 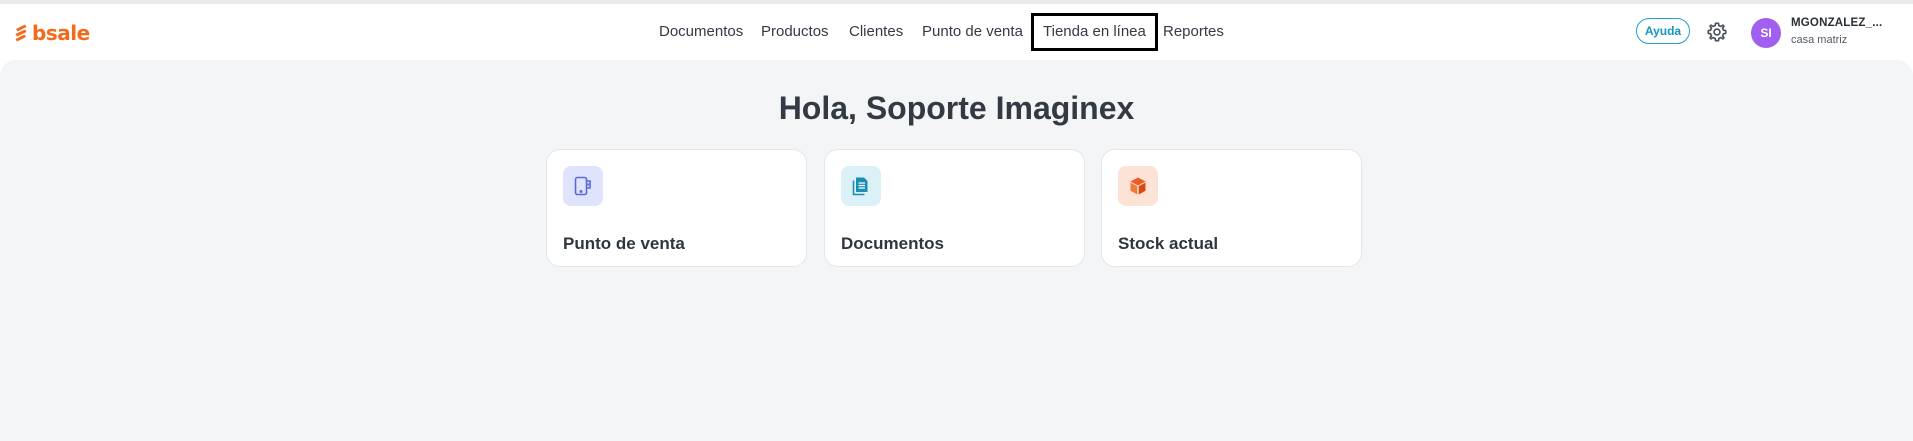 I want to click on card-punto-de-venta: Punto de venta, so click(x=676, y=208).